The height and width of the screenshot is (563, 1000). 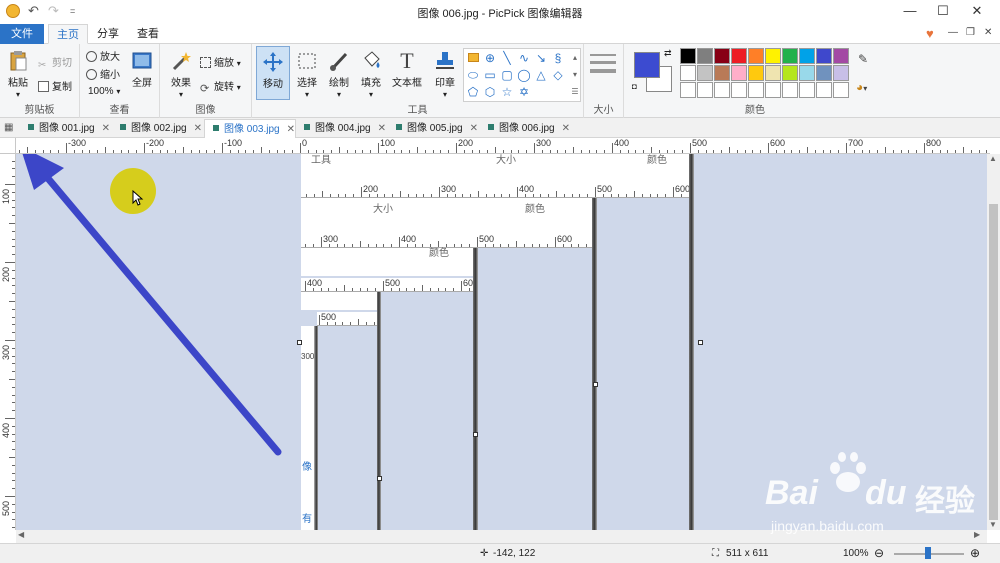 What do you see at coordinates (988, 32) in the screenshot?
I see `ribbon-close-icon: ✕` at bounding box center [988, 32].